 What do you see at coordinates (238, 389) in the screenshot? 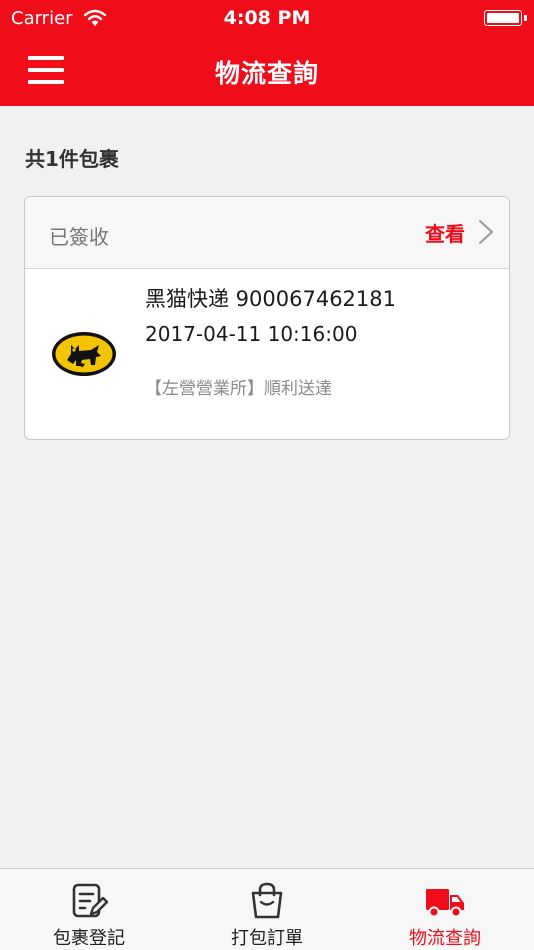
I see `latest-event: 【左營營業所】順利送達` at bounding box center [238, 389].